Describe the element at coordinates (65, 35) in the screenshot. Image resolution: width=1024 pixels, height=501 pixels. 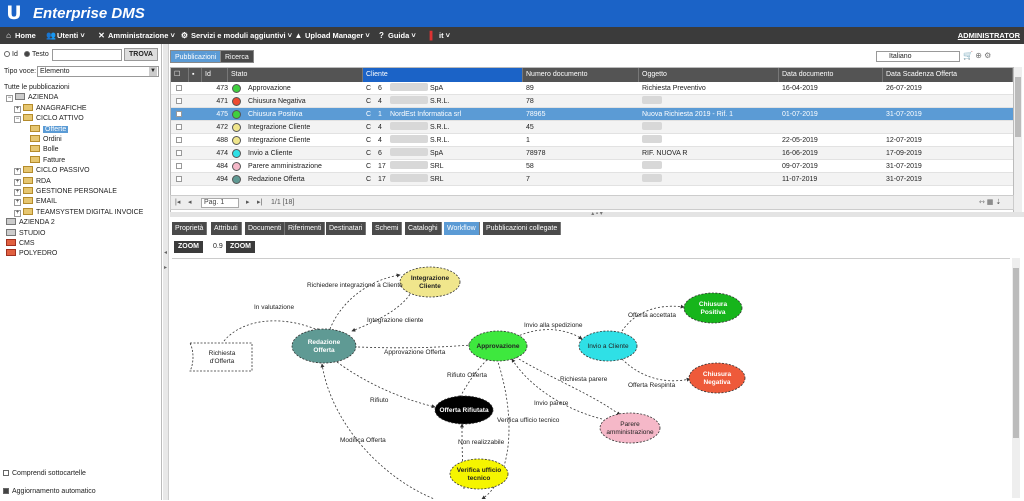
I see `menu-utenti: 👥Utenti ˅` at that location.